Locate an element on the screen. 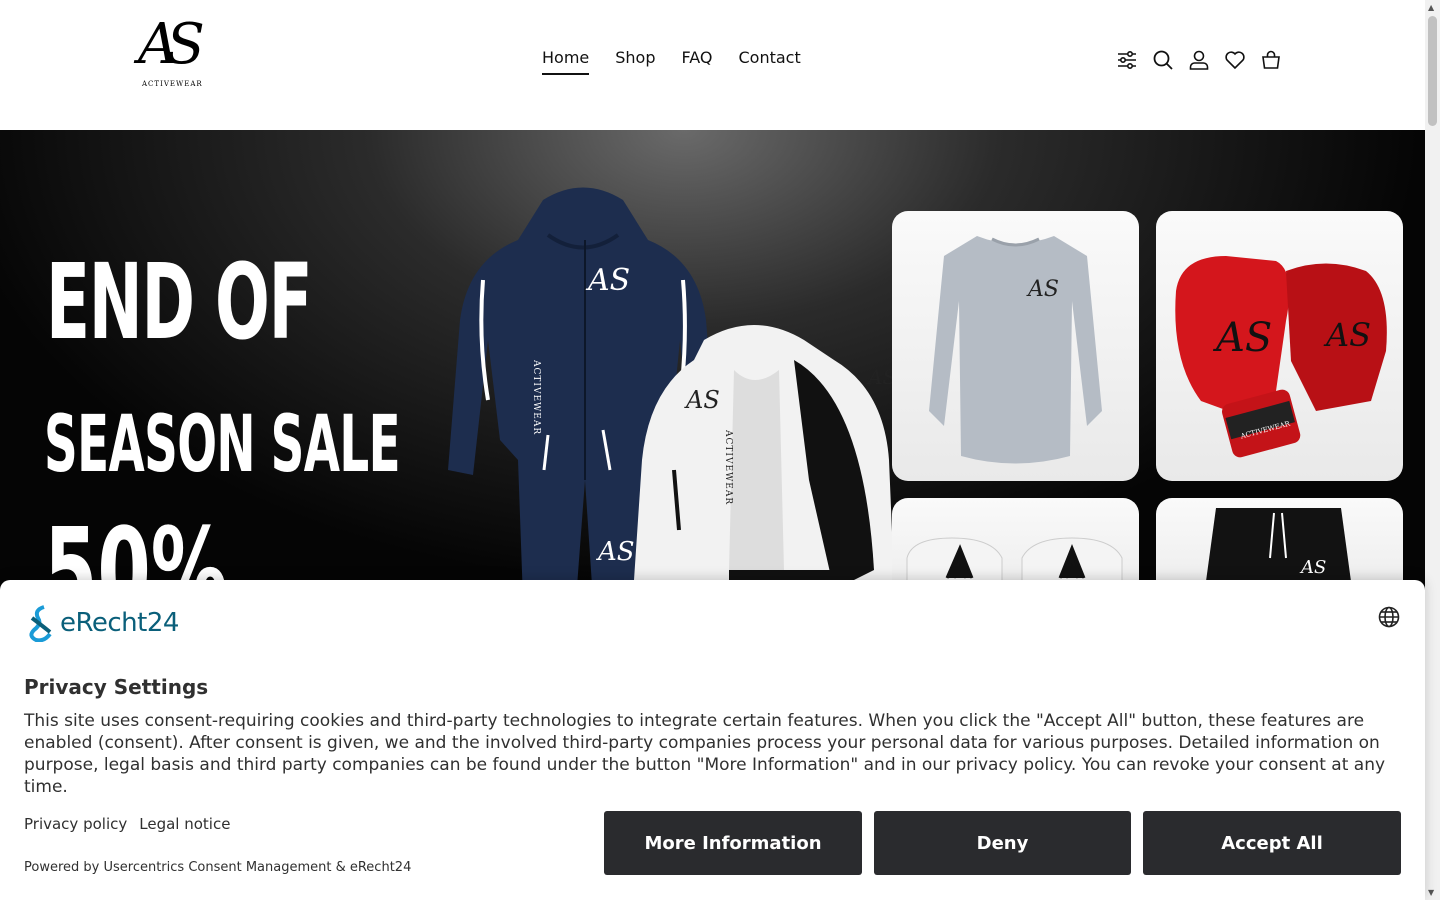 This screenshot has height=900, width=1440. more-information-button: More Information is located at coordinates (733, 843).